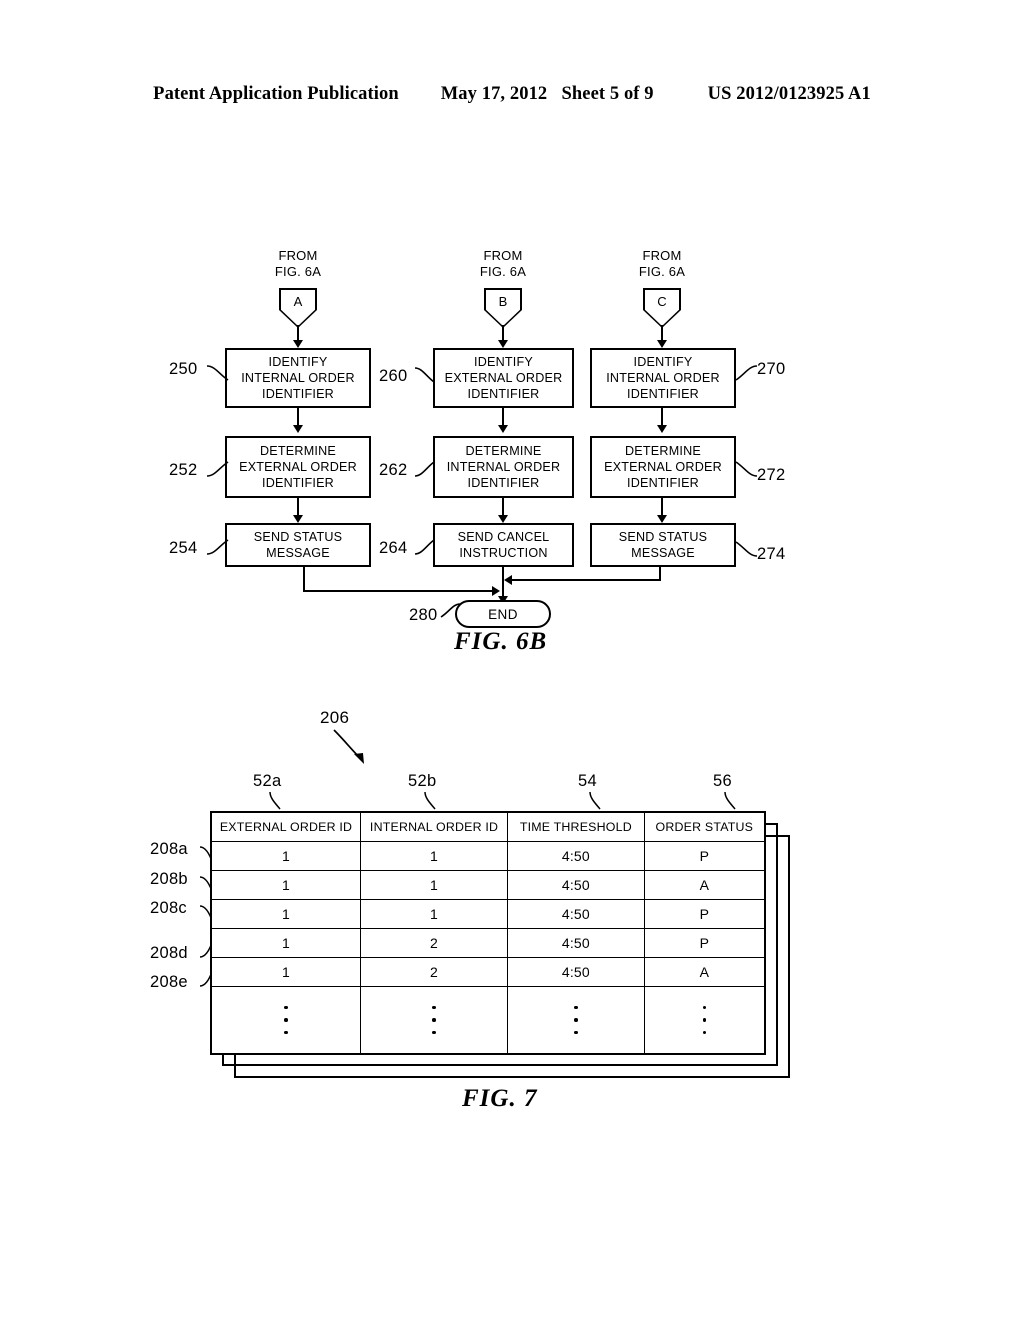 This screenshot has height=1320, width=1024. What do you see at coordinates (722, 781) in the screenshot?
I see `ref-56: 56` at bounding box center [722, 781].